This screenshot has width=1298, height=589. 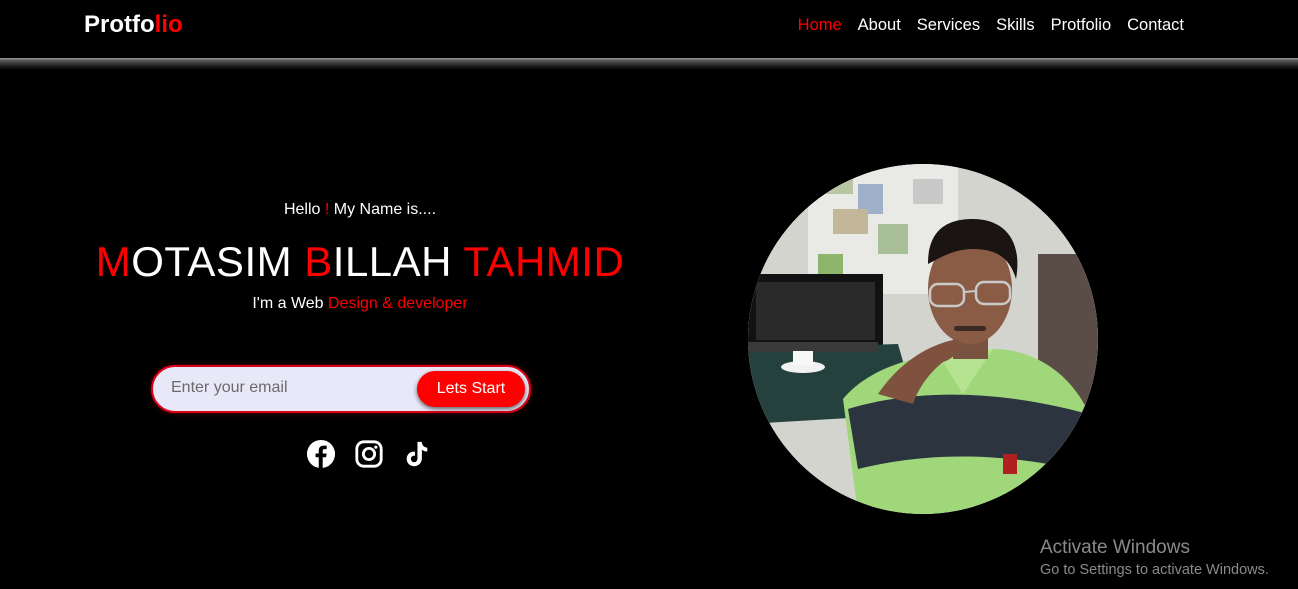 I want to click on name-initial-b: B, so click(x=318, y=261).